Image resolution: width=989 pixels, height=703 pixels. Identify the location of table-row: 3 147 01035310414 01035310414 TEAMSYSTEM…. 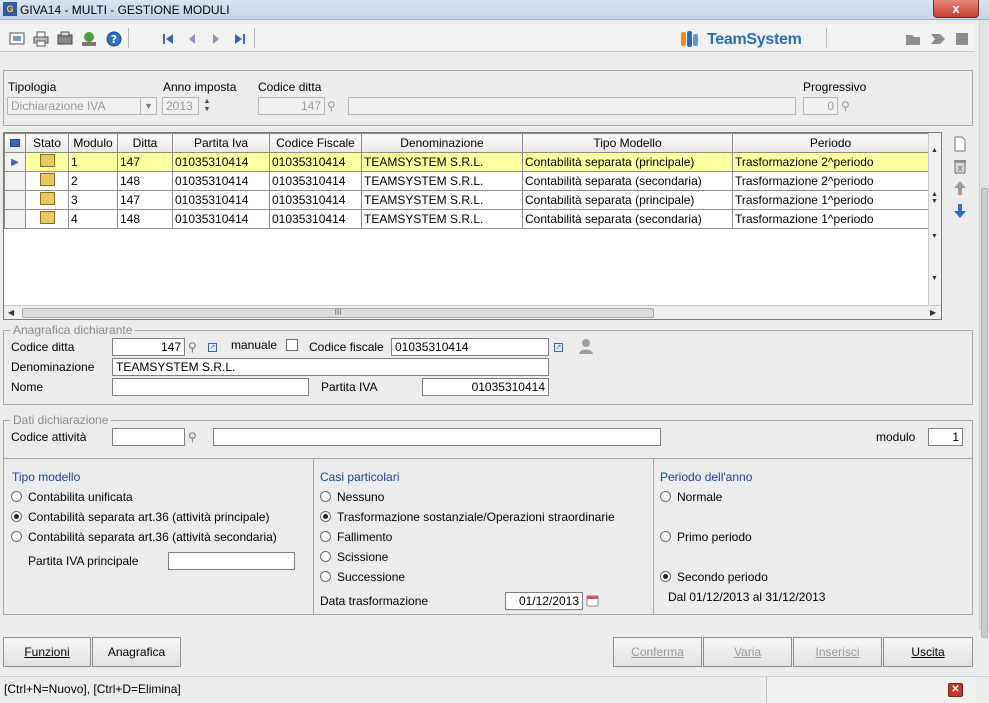
(466, 200).